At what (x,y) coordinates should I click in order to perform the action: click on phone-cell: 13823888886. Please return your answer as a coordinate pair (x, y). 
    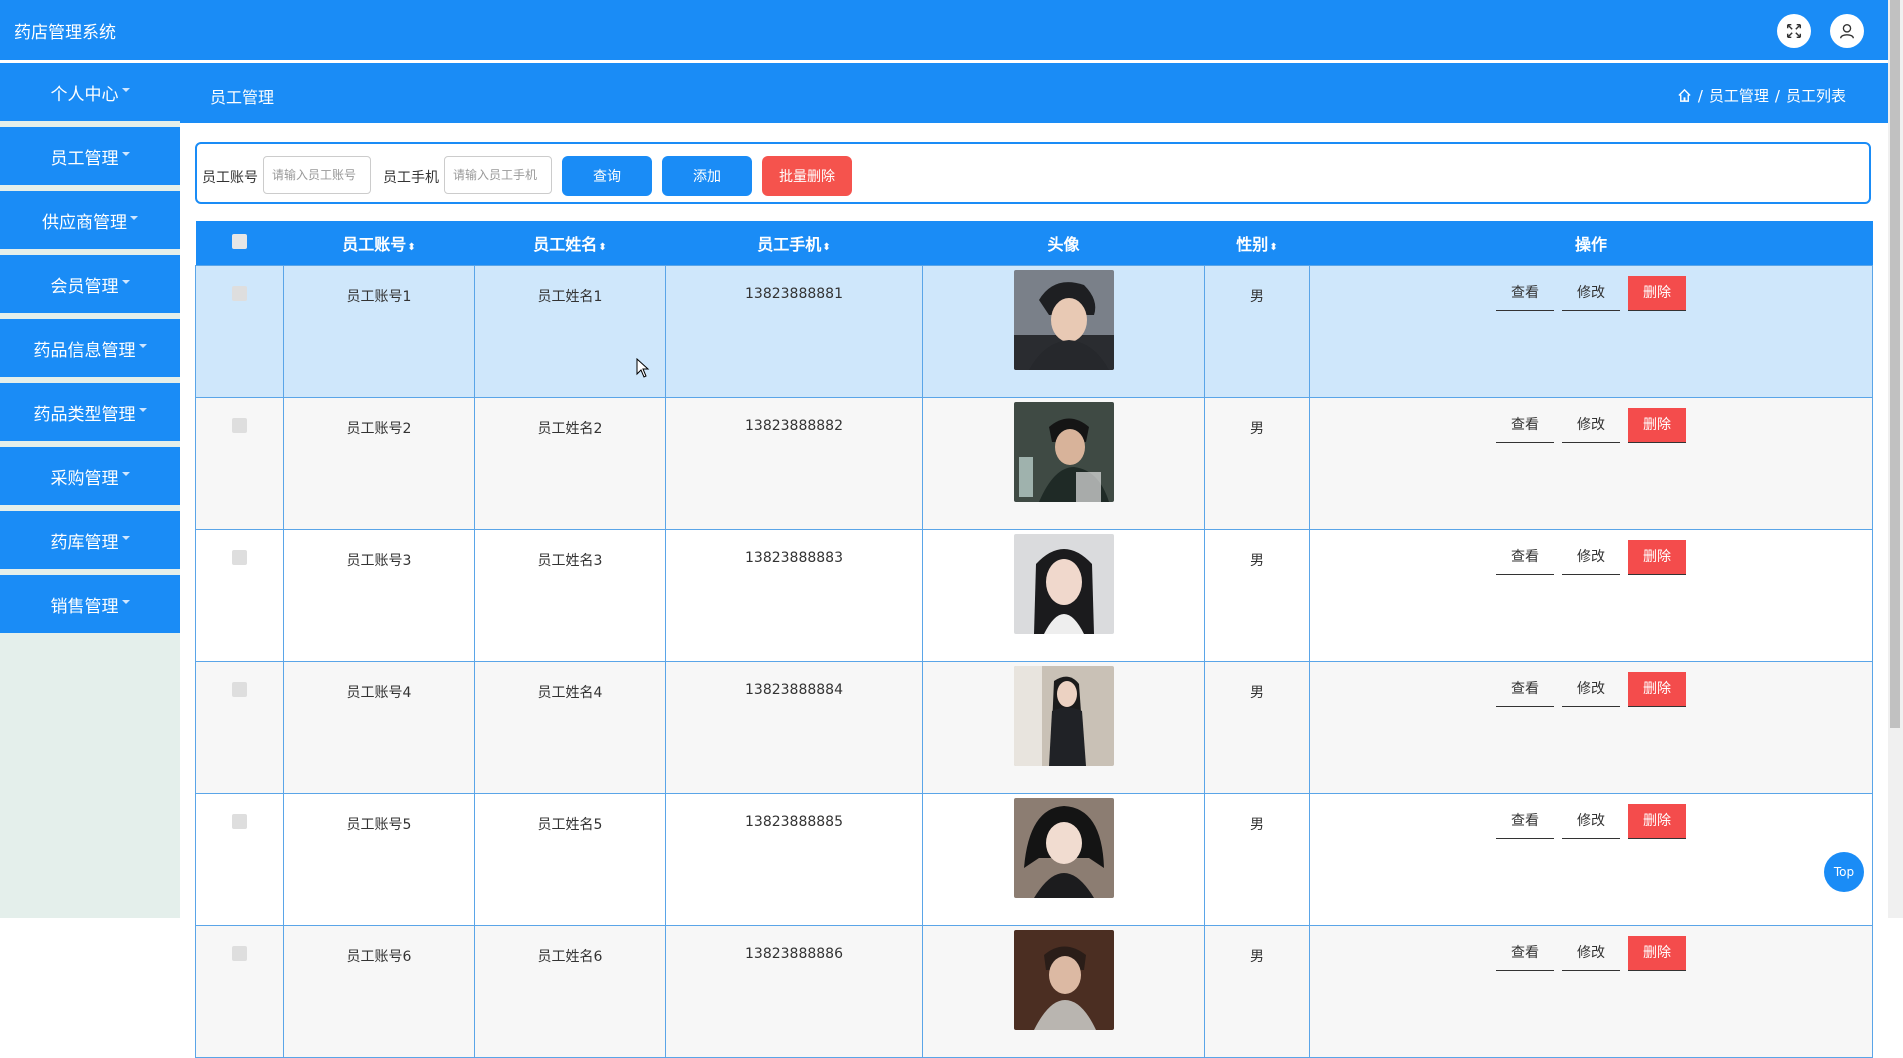
    Looking at the image, I should click on (794, 991).